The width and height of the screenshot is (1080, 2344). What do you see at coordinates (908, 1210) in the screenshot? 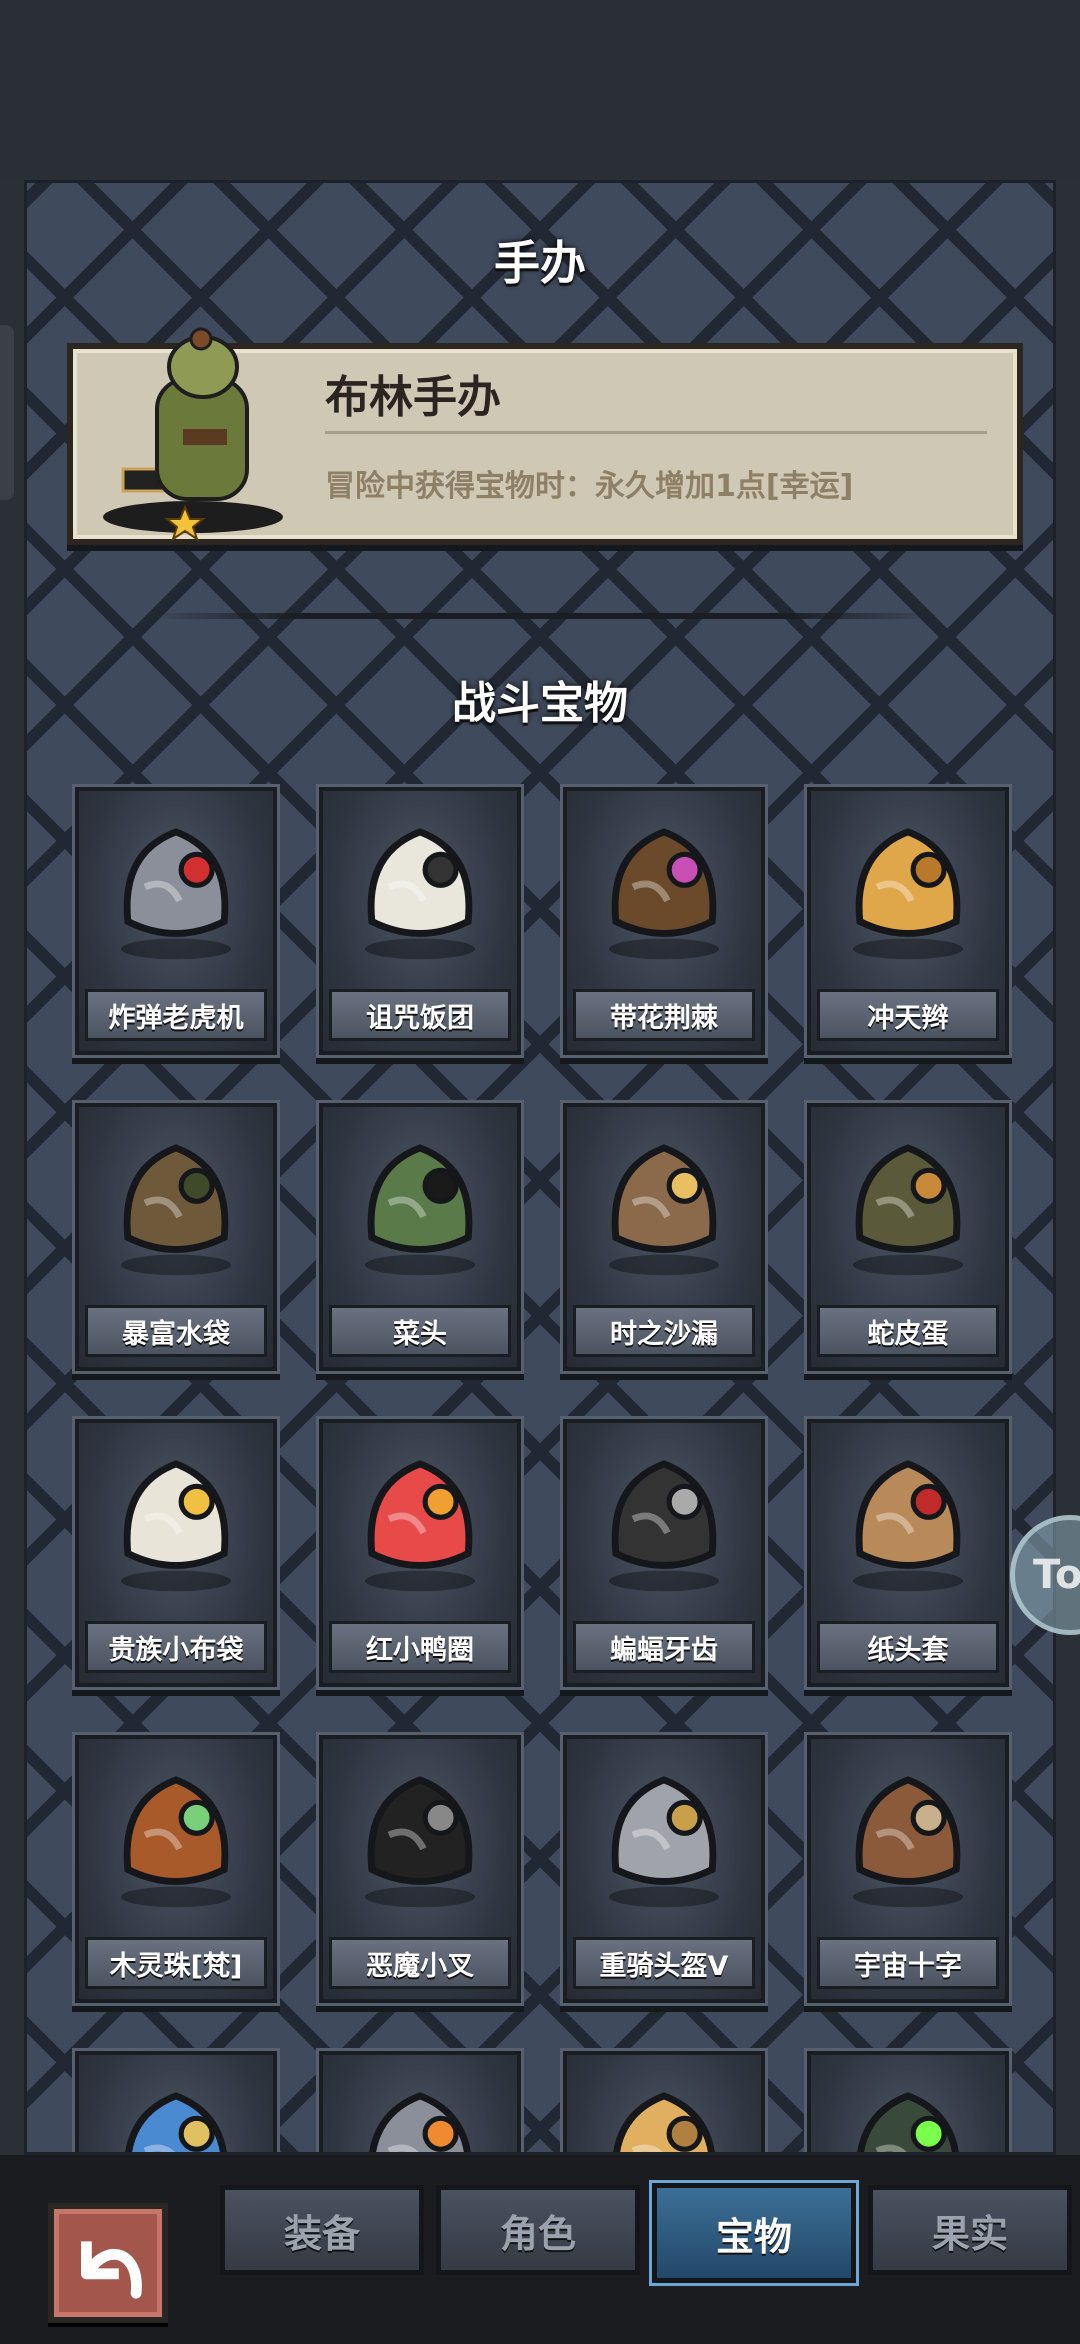
I see `snake-egg-icon` at bounding box center [908, 1210].